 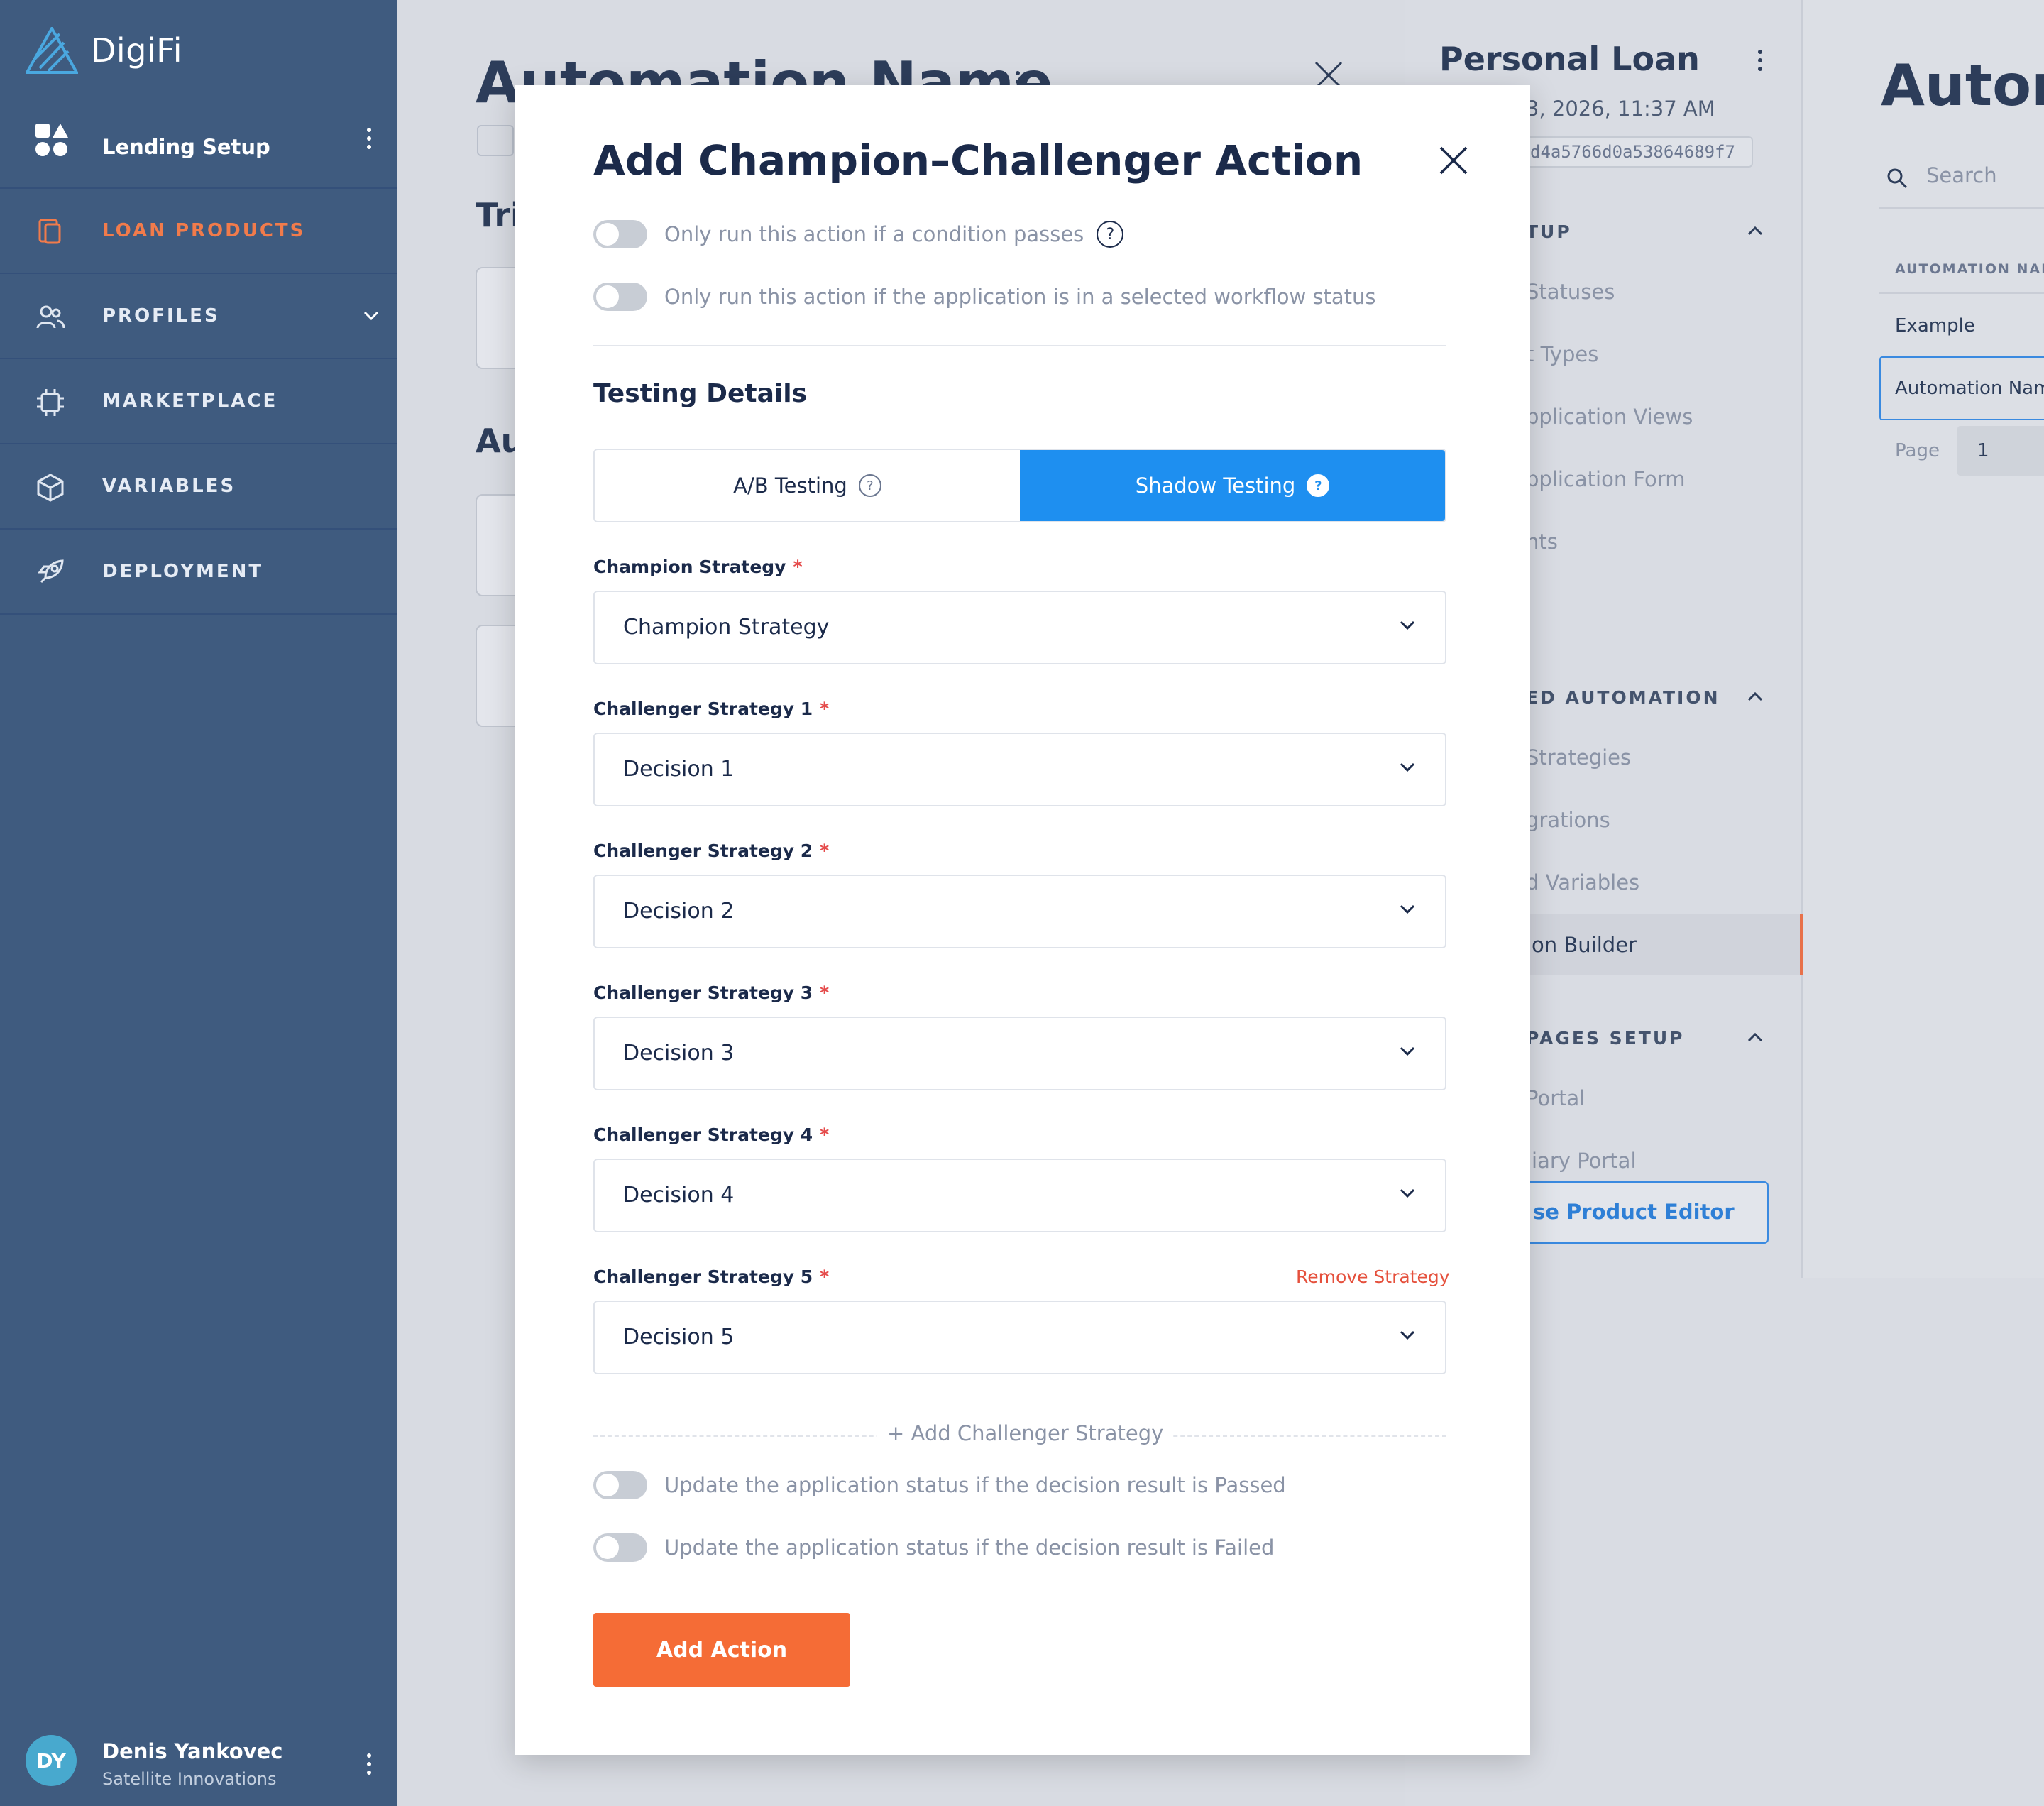 What do you see at coordinates (161, 316) in the screenshot?
I see `nav-label-profiles: PROFILES` at bounding box center [161, 316].